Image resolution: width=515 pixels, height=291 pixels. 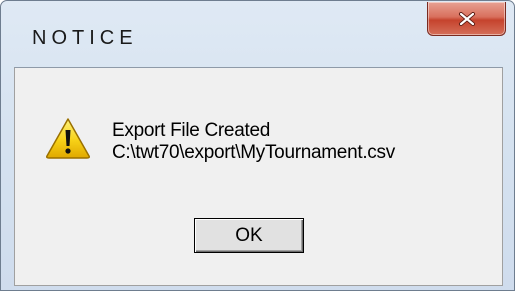 I want to click on close-icon, so click(x=466, y=18).